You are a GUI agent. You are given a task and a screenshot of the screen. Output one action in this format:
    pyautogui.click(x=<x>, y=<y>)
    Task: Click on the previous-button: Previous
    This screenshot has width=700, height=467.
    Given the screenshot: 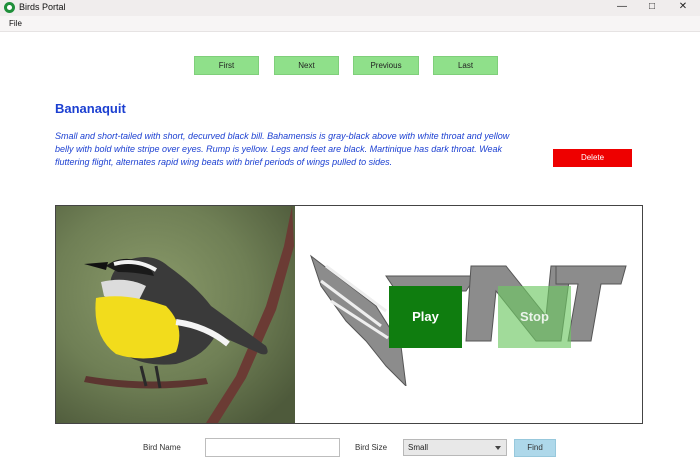 What is the action you would take?
    pyautogui.click(x=386, y=65)
    